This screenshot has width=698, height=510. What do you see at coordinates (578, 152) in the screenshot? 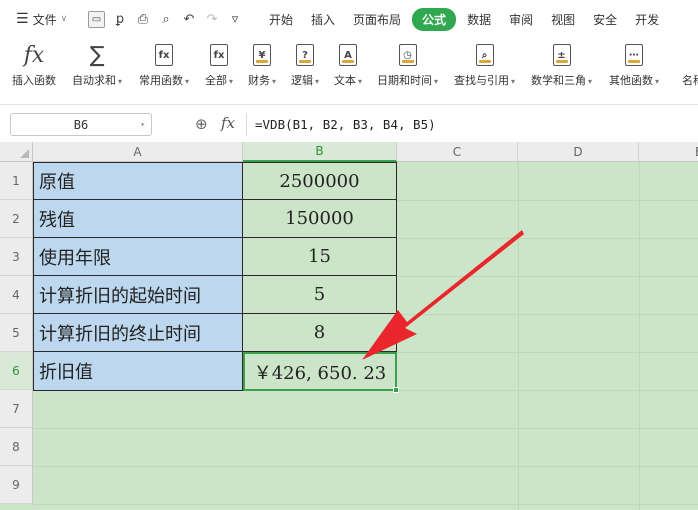
I see `column-header-d: D` at bounding box center [578, 152].